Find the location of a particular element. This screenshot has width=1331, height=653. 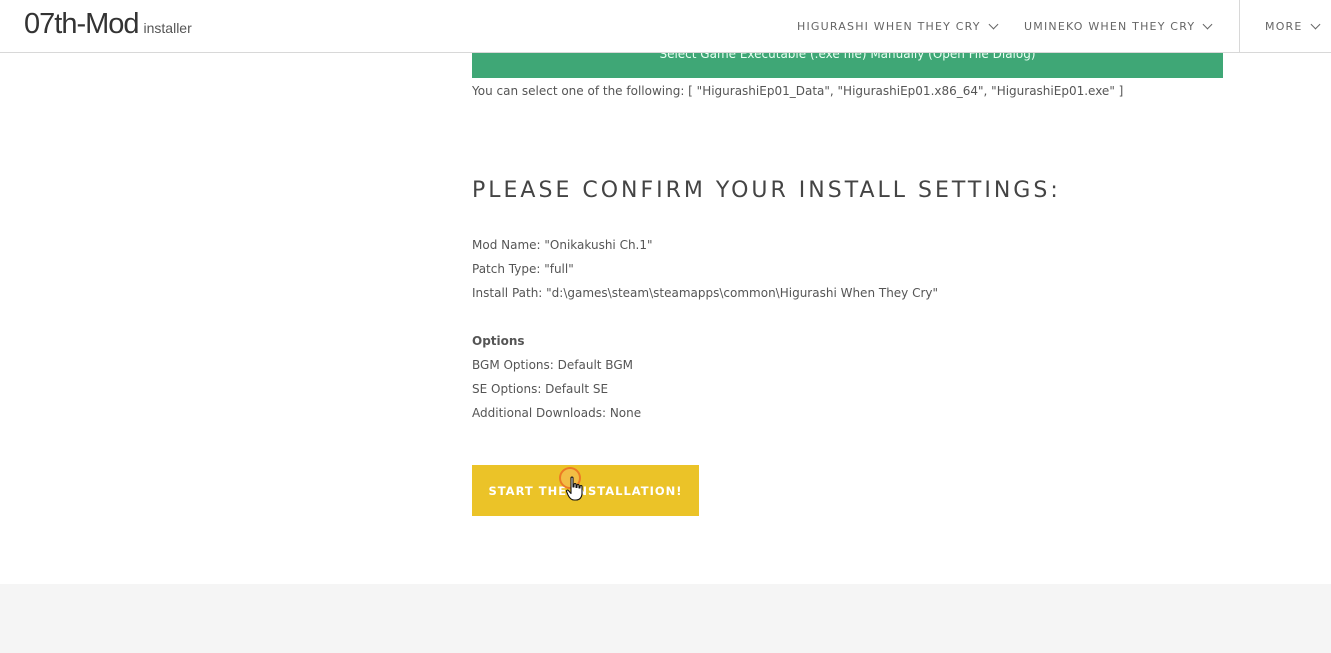

nav-more-dropdown: MORE is located at coordinates (1292, 26).